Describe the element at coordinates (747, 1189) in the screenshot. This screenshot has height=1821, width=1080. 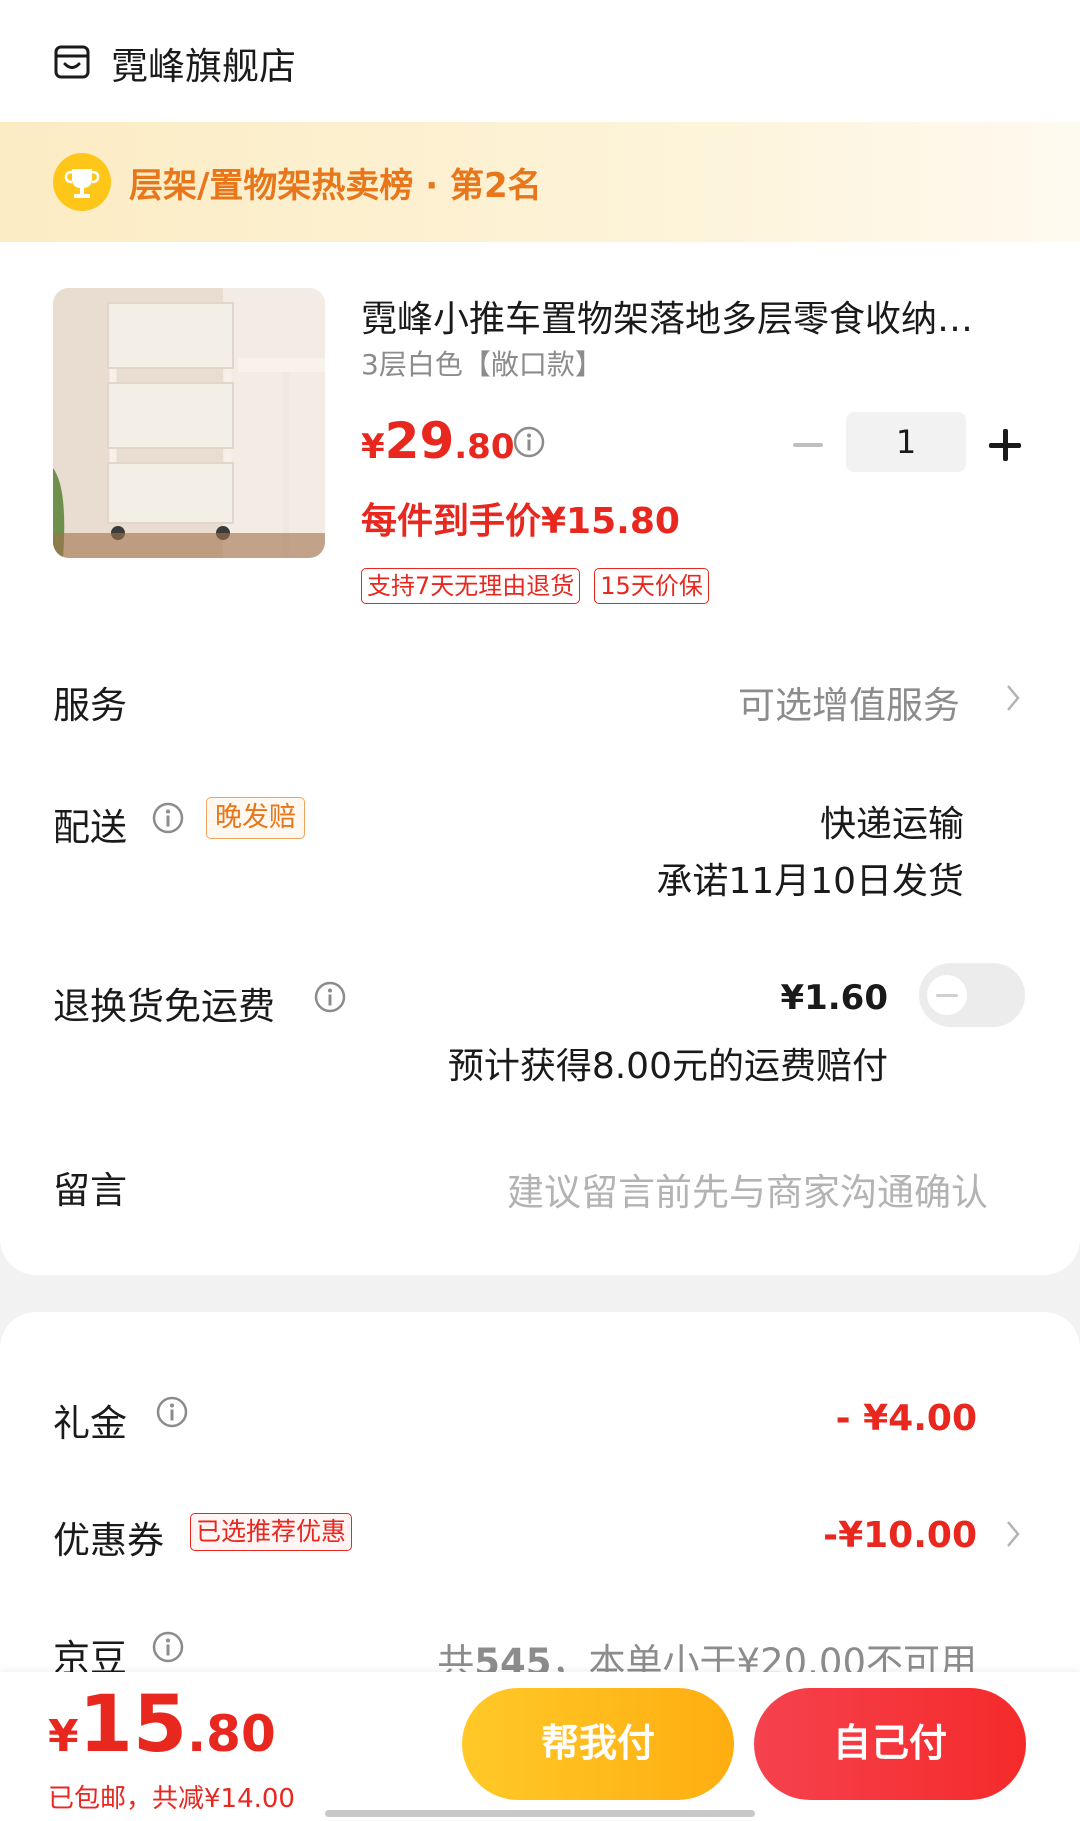
I see `message-input: 建议留言前先与商家沟通确认` at that location.